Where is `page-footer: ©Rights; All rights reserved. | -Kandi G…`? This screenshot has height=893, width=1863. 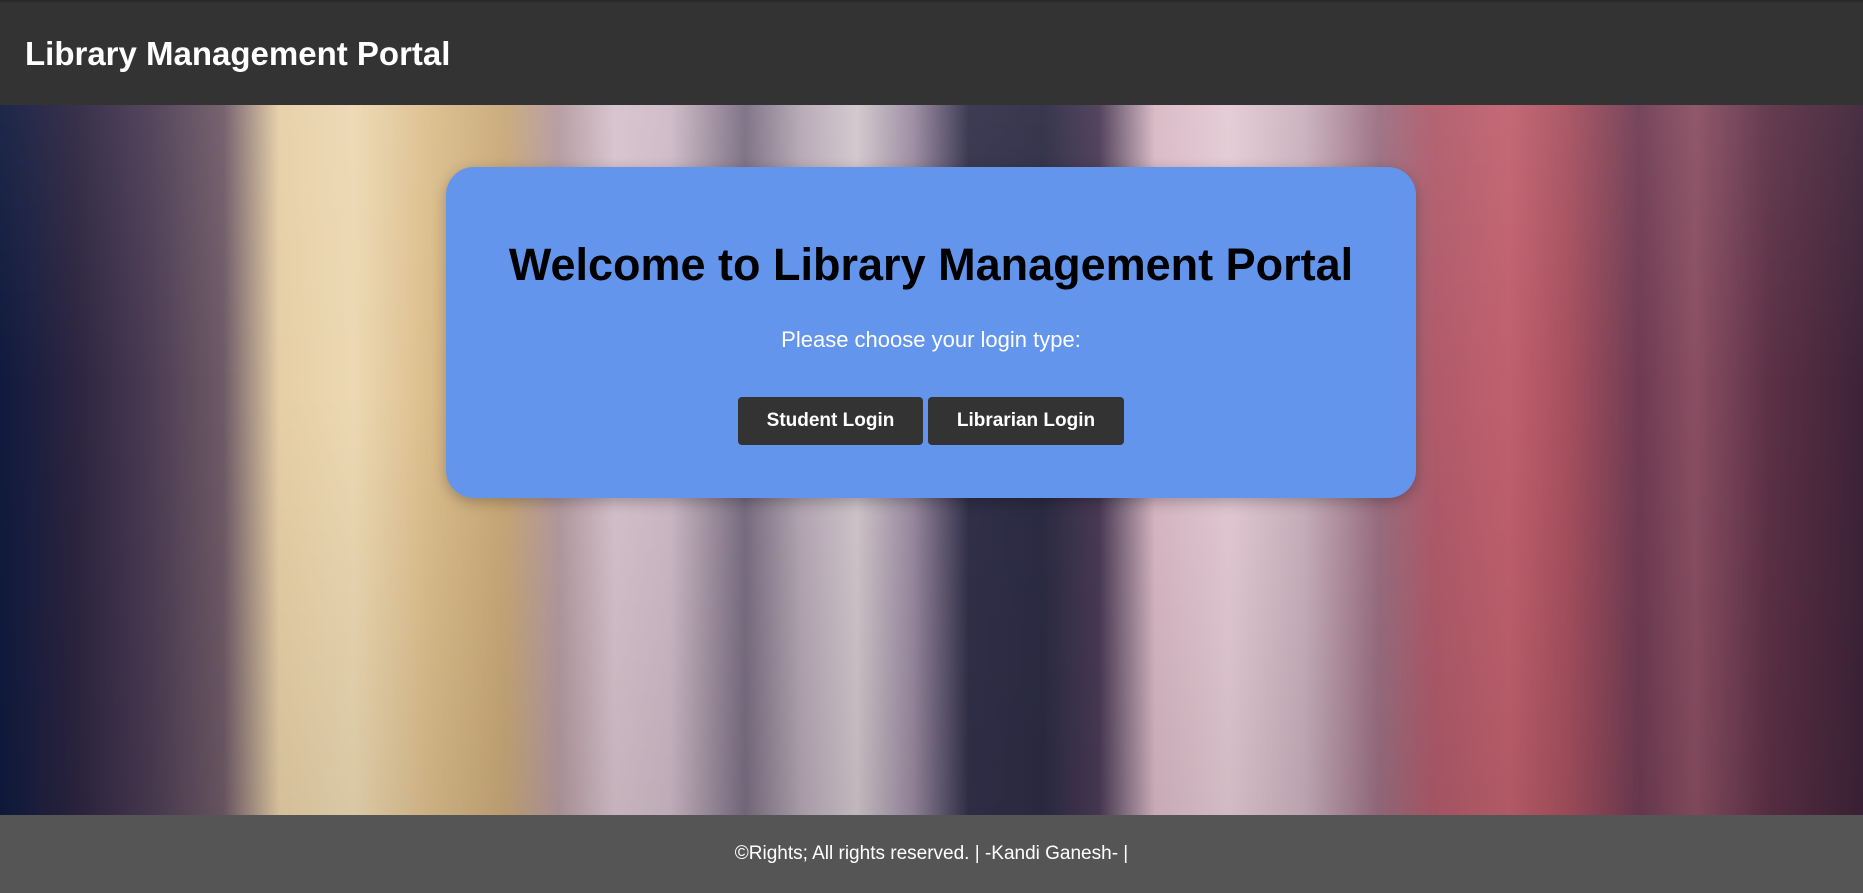
page-footer: ©Rights; All rights reserved. | -Kandi G… is located at coordinates (931, 854).